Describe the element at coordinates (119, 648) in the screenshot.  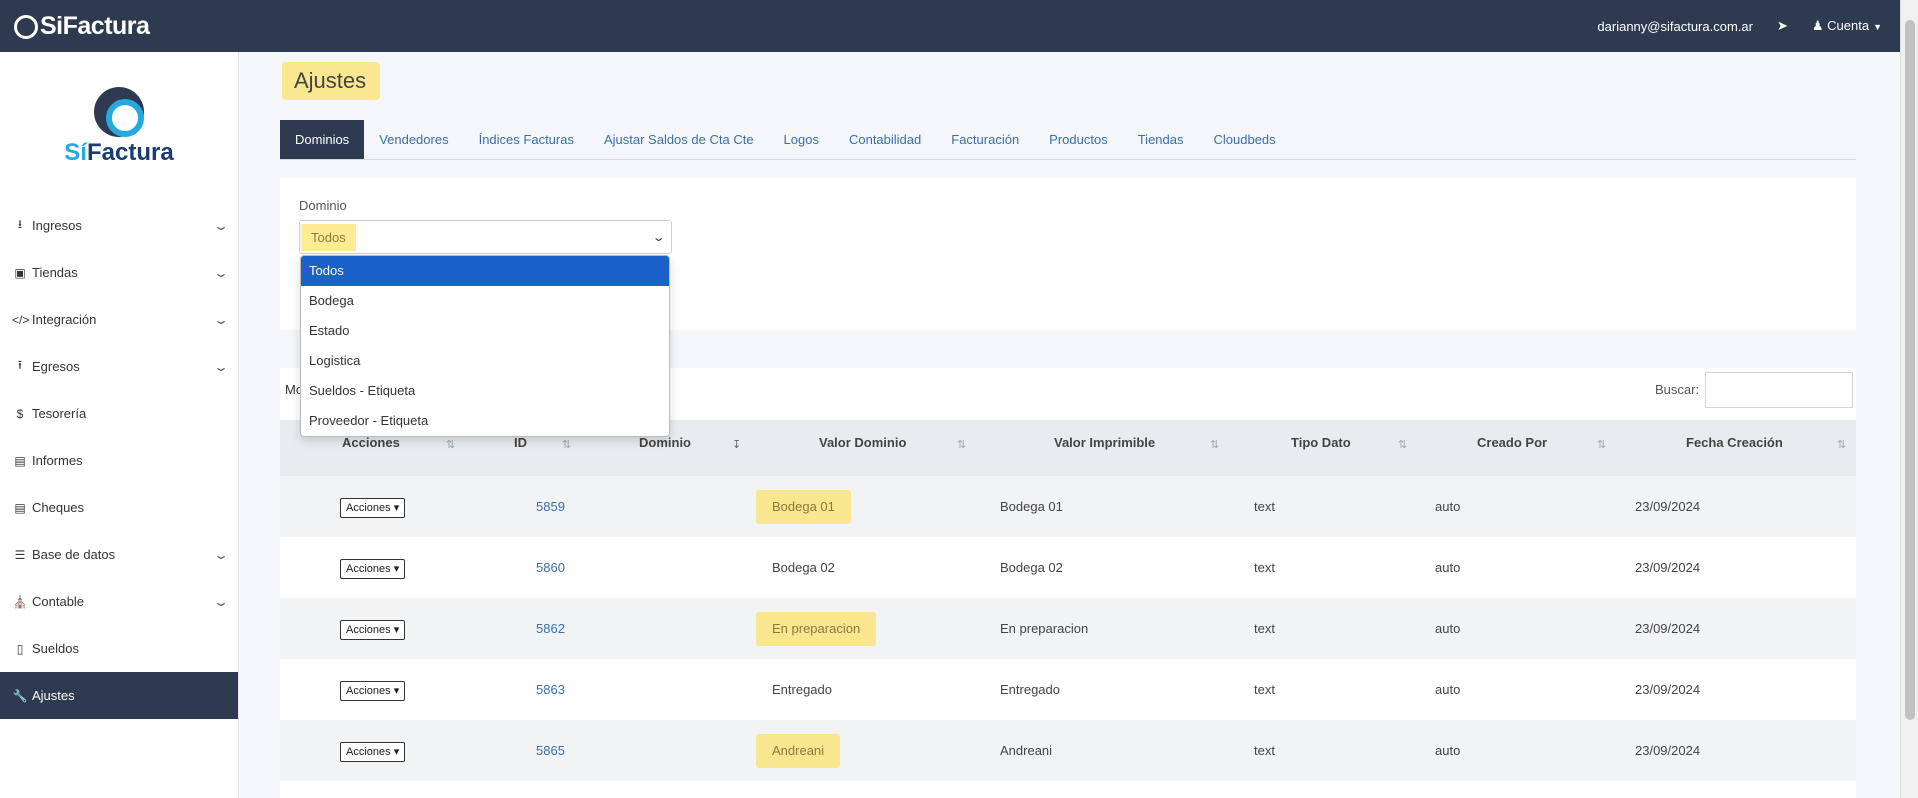
I see `sidebar-item-sueldos: ▯ Sueldos` at that location.